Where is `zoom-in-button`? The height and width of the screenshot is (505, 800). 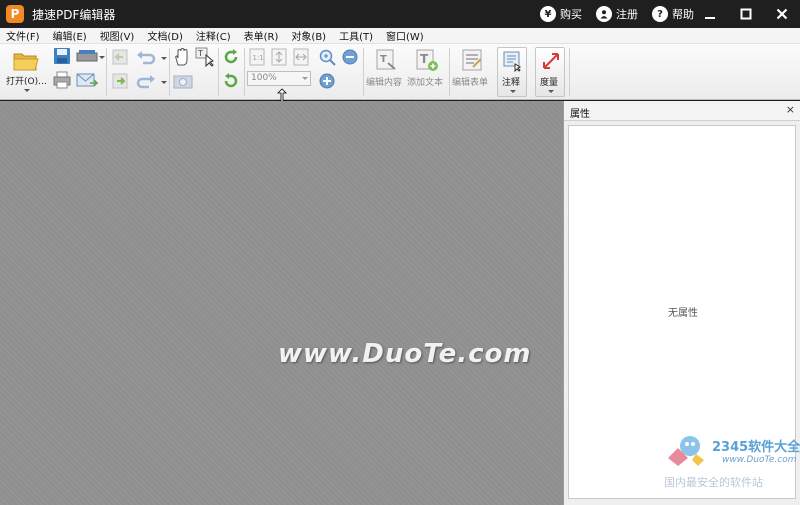
zoom-in-button is located at coordinates (328, 82).